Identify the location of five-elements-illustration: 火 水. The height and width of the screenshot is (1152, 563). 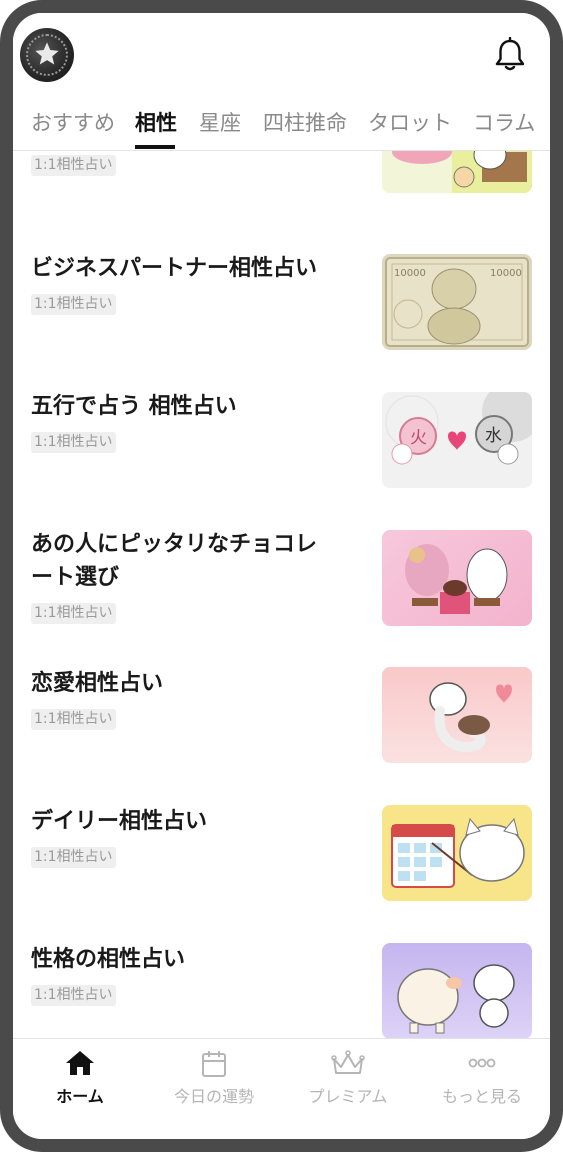
(458, 428).